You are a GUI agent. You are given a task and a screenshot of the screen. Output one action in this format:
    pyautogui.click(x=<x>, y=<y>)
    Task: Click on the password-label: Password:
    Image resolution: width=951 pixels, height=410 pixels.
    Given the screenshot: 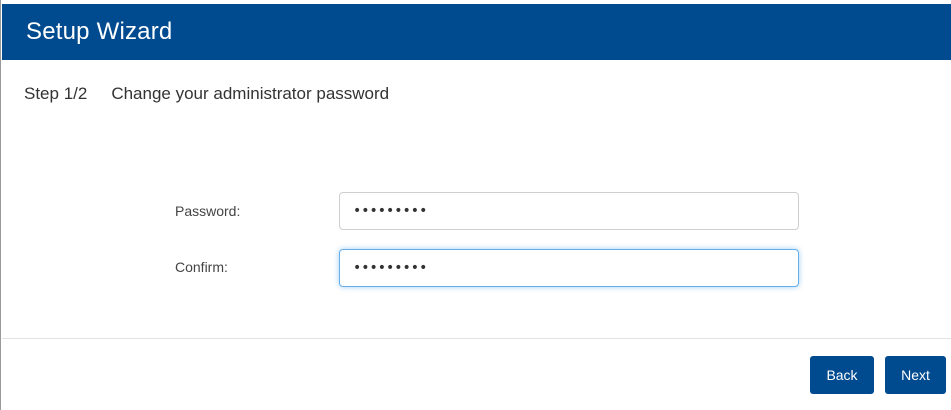 What is the action you would take?
    pyautogui.click(x=208, y=211)
    